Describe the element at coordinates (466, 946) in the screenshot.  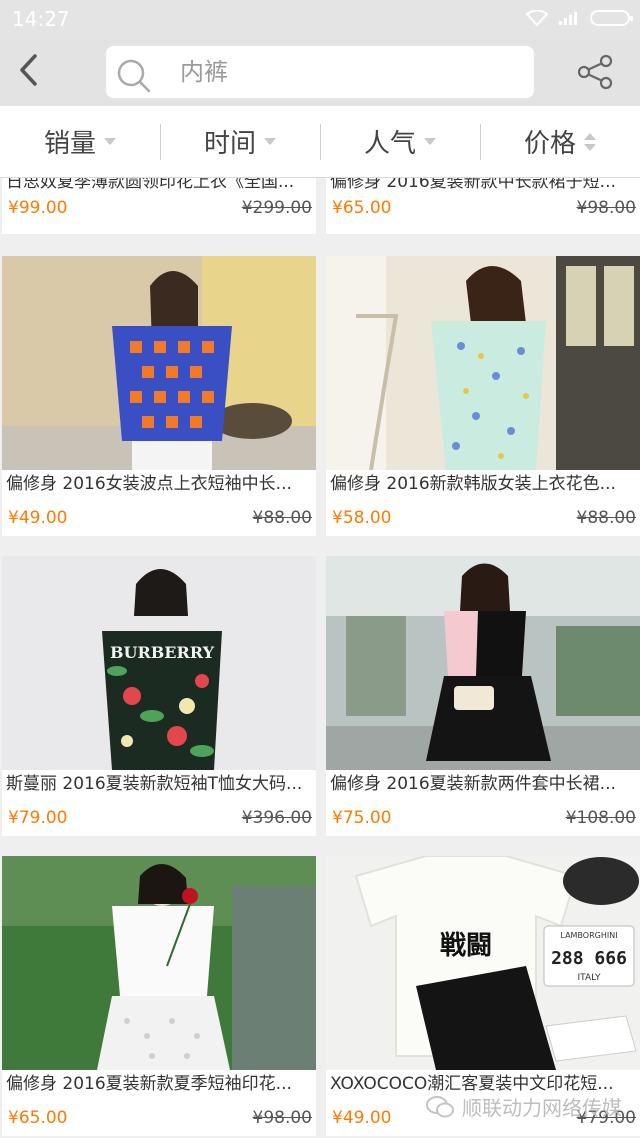
I see `tshirt-print-text: 戦闘` at that location.